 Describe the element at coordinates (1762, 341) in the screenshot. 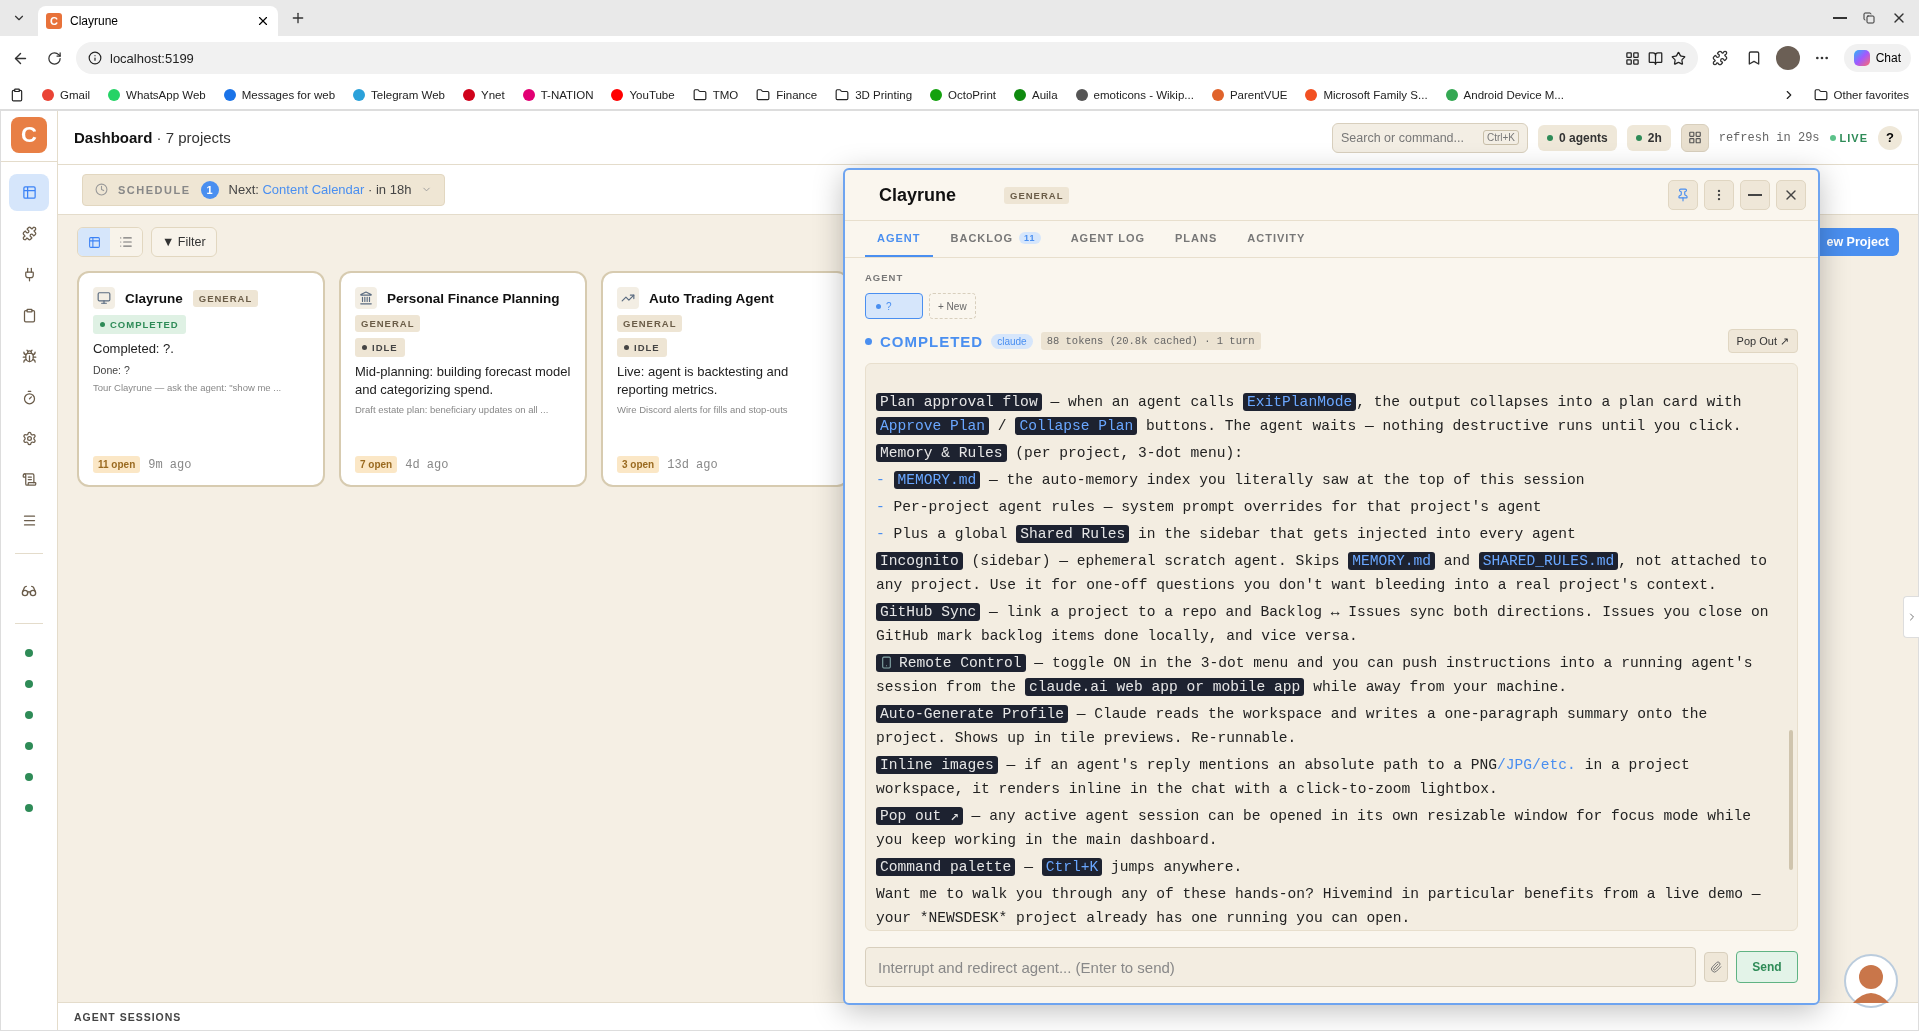

I see `pop-out-button: Pop Out ↗` at that location.